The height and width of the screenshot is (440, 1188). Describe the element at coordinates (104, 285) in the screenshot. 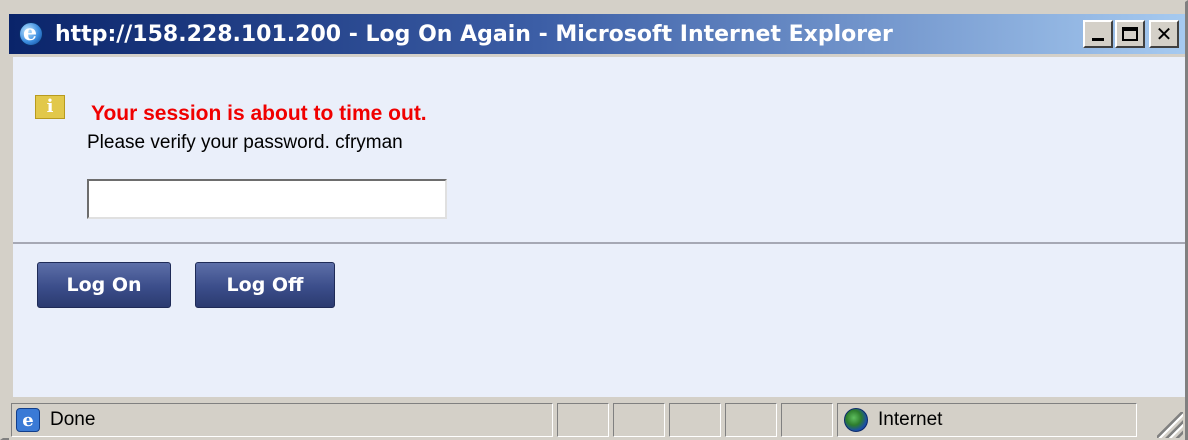

I see `log-on-button: Log On` at that location.